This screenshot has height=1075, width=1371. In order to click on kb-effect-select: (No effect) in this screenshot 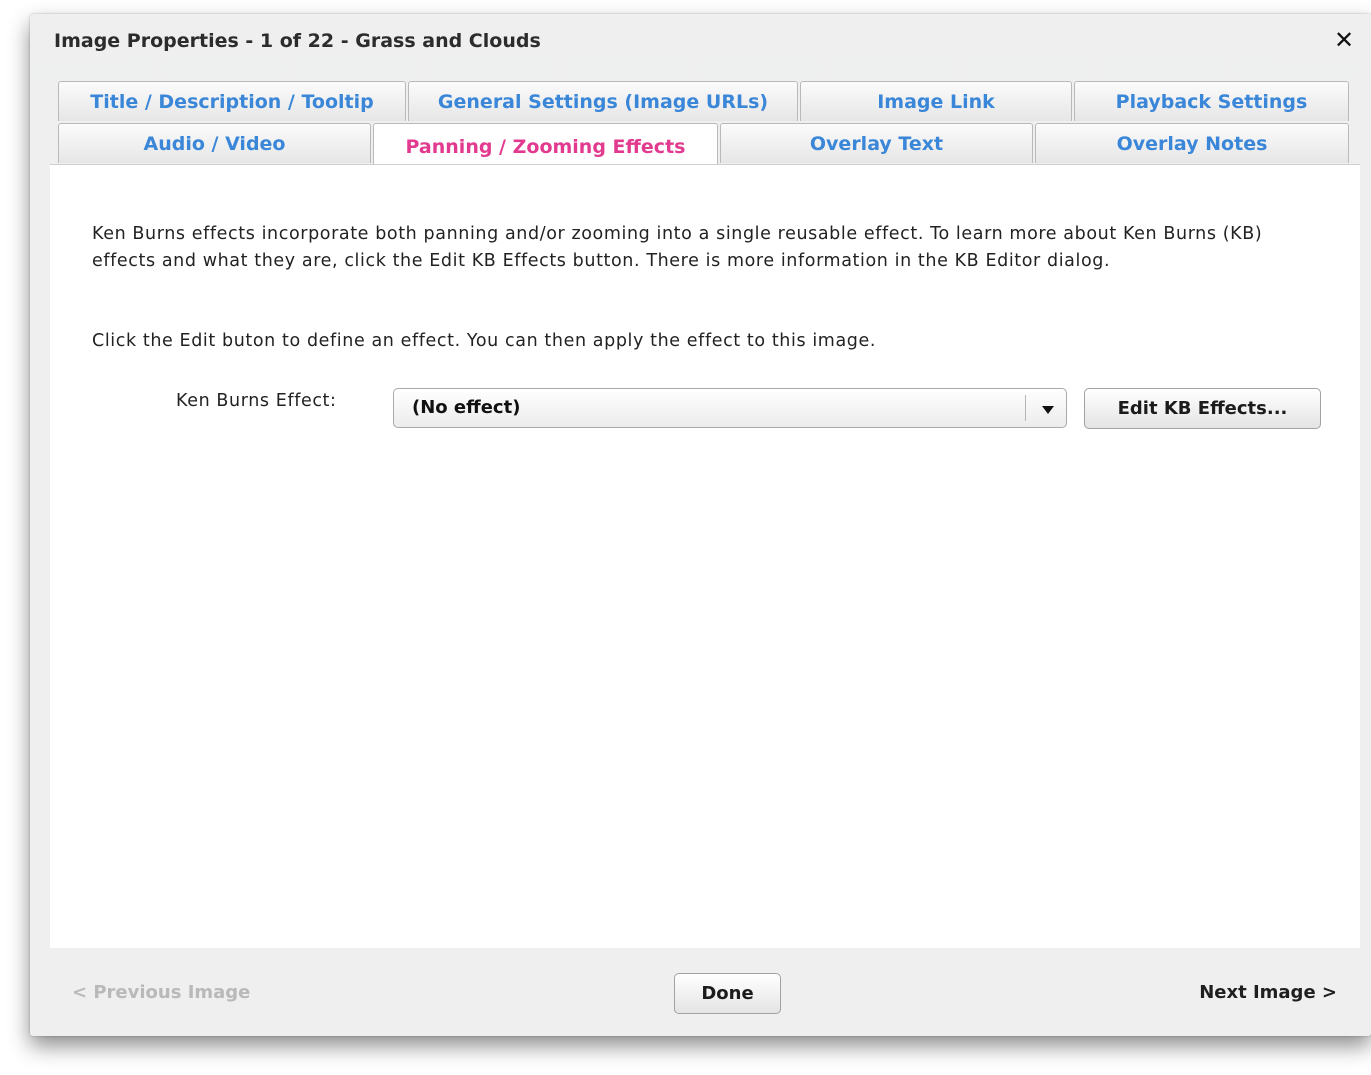, I will do `click(730, 408)`.